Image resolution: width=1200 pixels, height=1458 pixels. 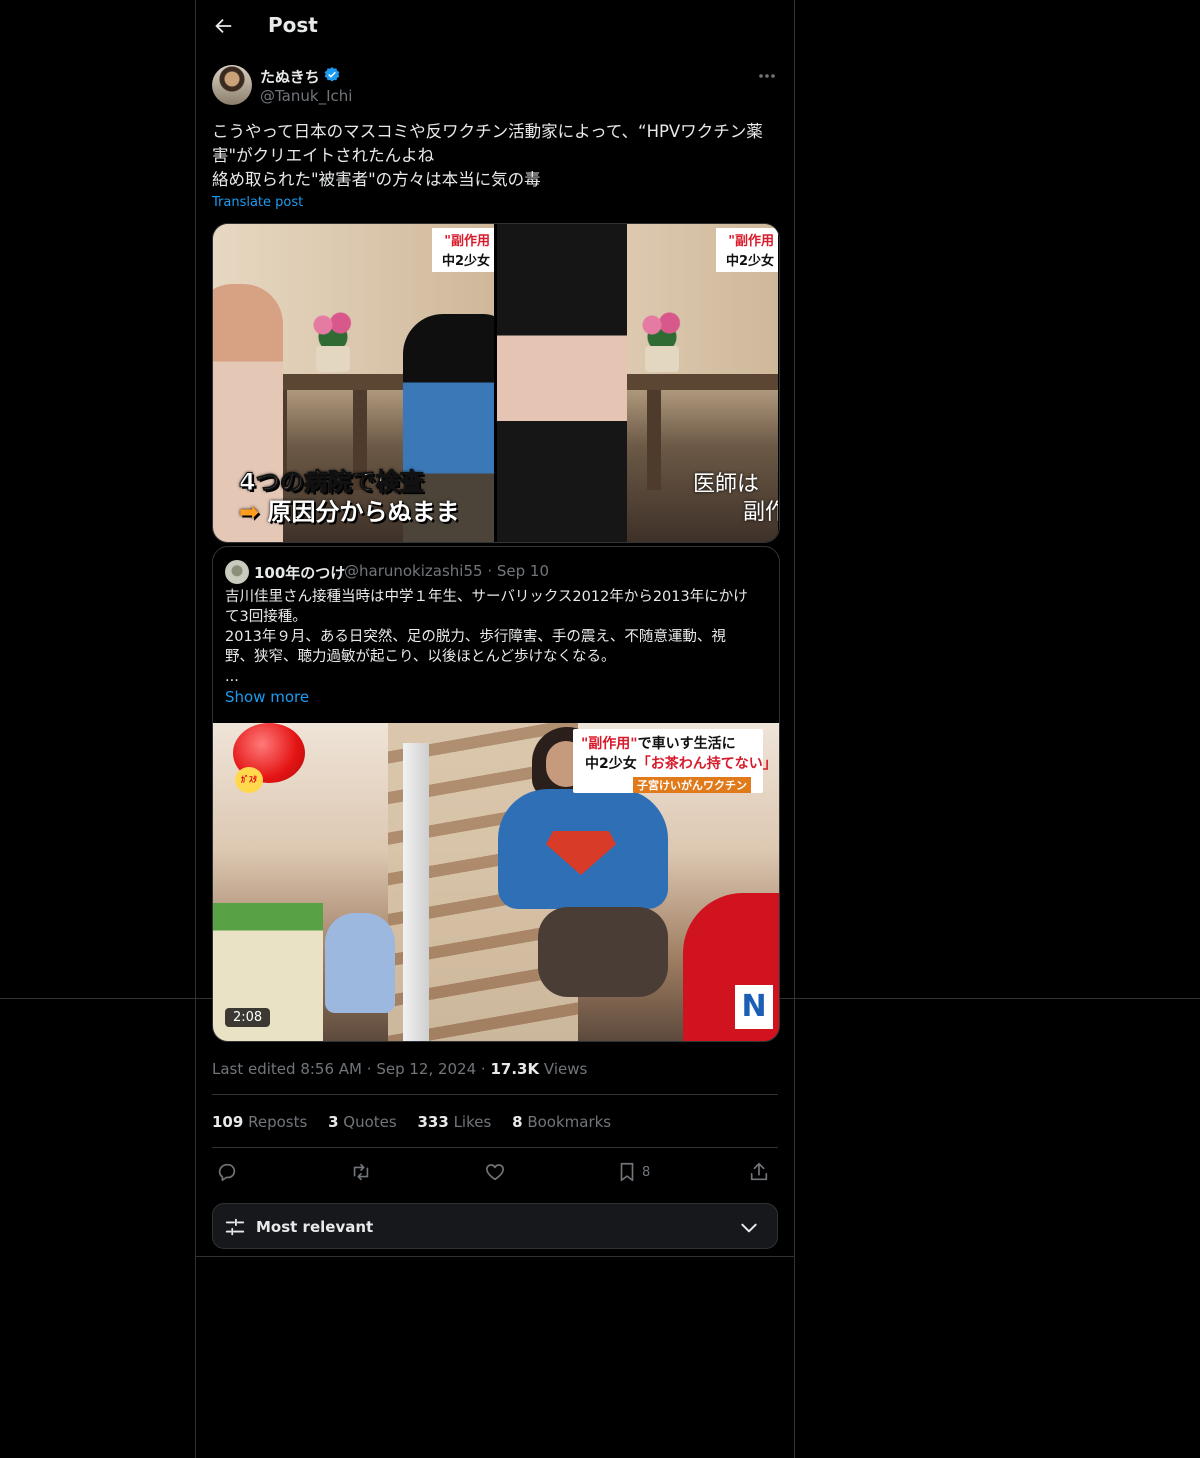 What do you see at coordinates (332, 74) in the screenshot?
I see `verified-badge-icon` at bounding box center [332, 74].